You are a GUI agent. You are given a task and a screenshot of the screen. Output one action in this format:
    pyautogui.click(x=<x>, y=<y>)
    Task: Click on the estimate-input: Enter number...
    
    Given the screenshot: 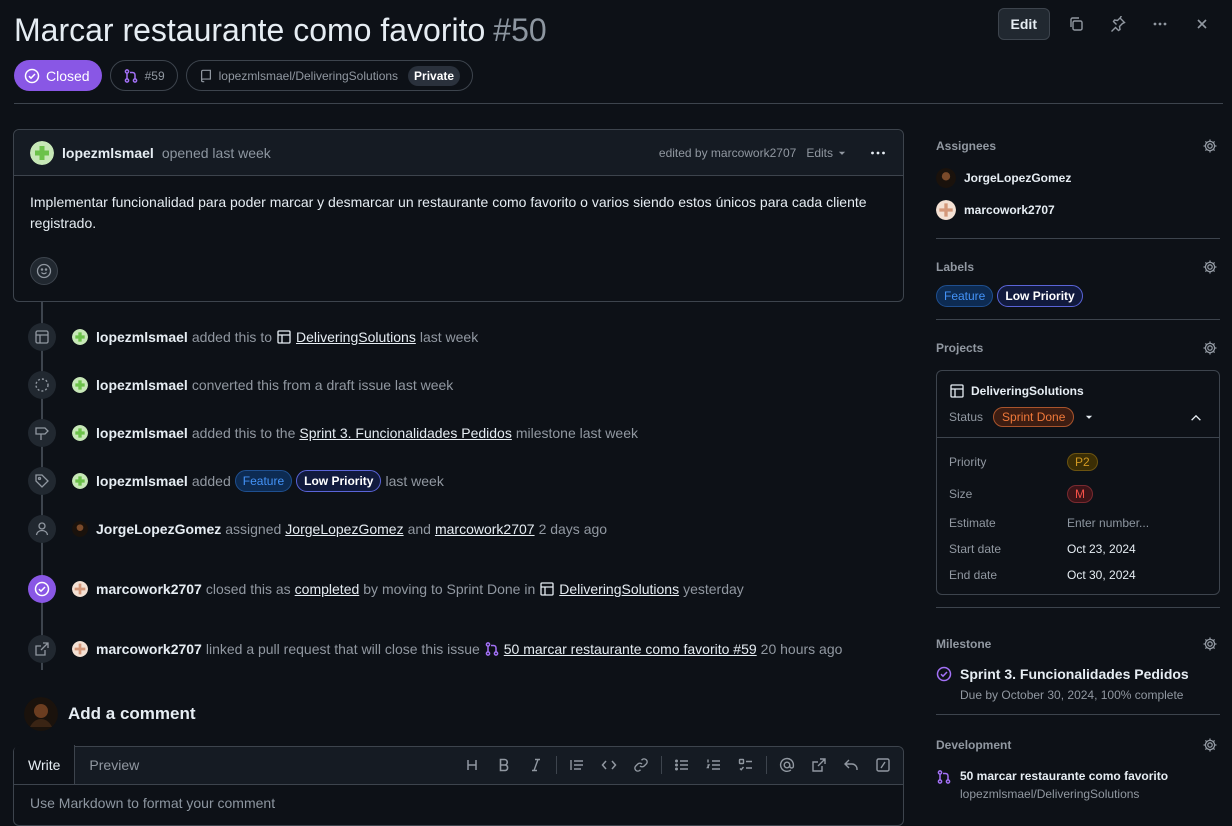 What is the action you would take?
    pyautogui.click(x=1108, y=523)
    